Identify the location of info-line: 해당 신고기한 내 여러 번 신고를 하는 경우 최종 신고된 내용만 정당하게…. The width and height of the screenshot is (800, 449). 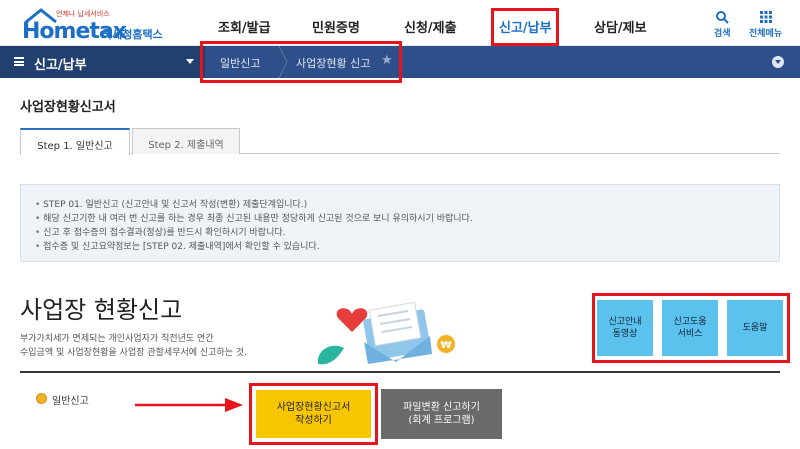
(407, 219).